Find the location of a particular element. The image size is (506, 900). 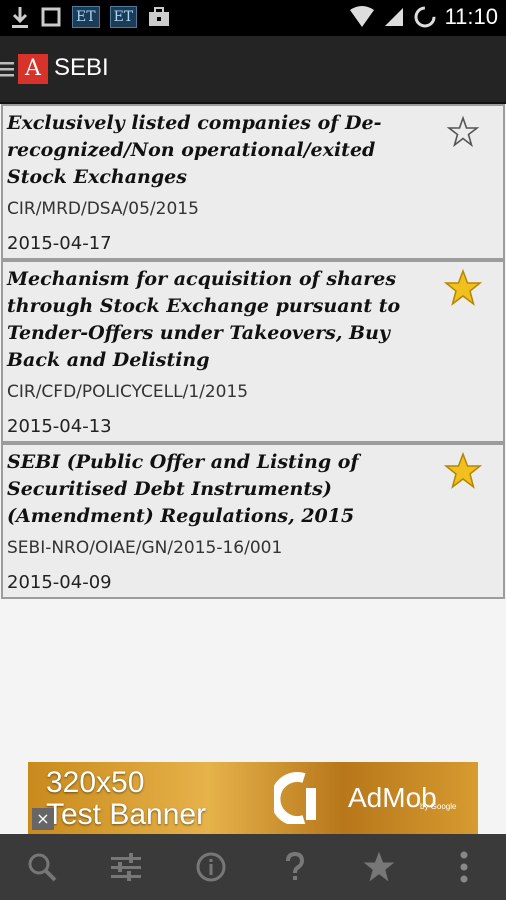

app-logo: A is located at coordinates (33, 69).